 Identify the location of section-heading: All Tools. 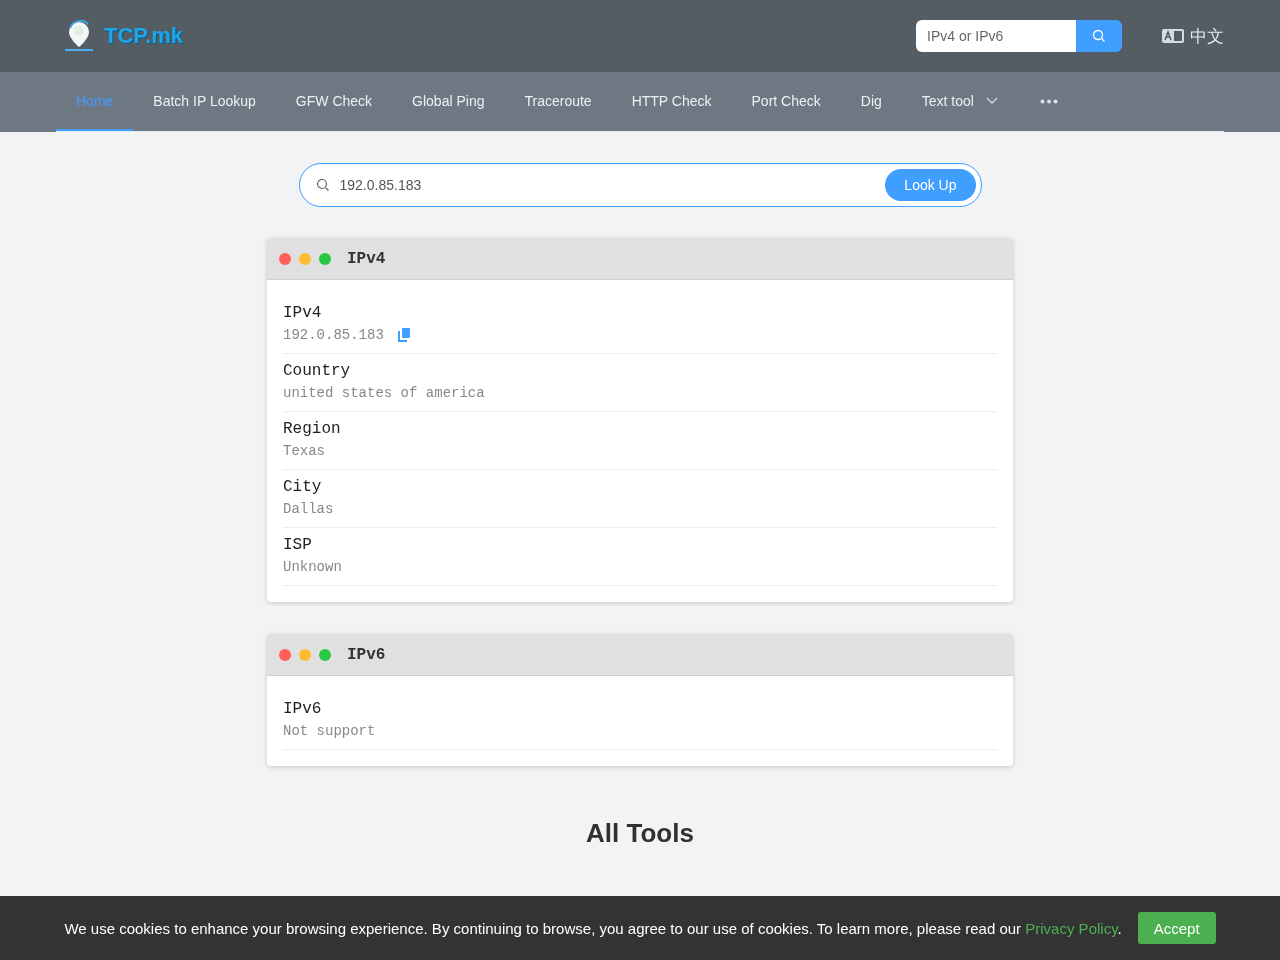
(640, 833).